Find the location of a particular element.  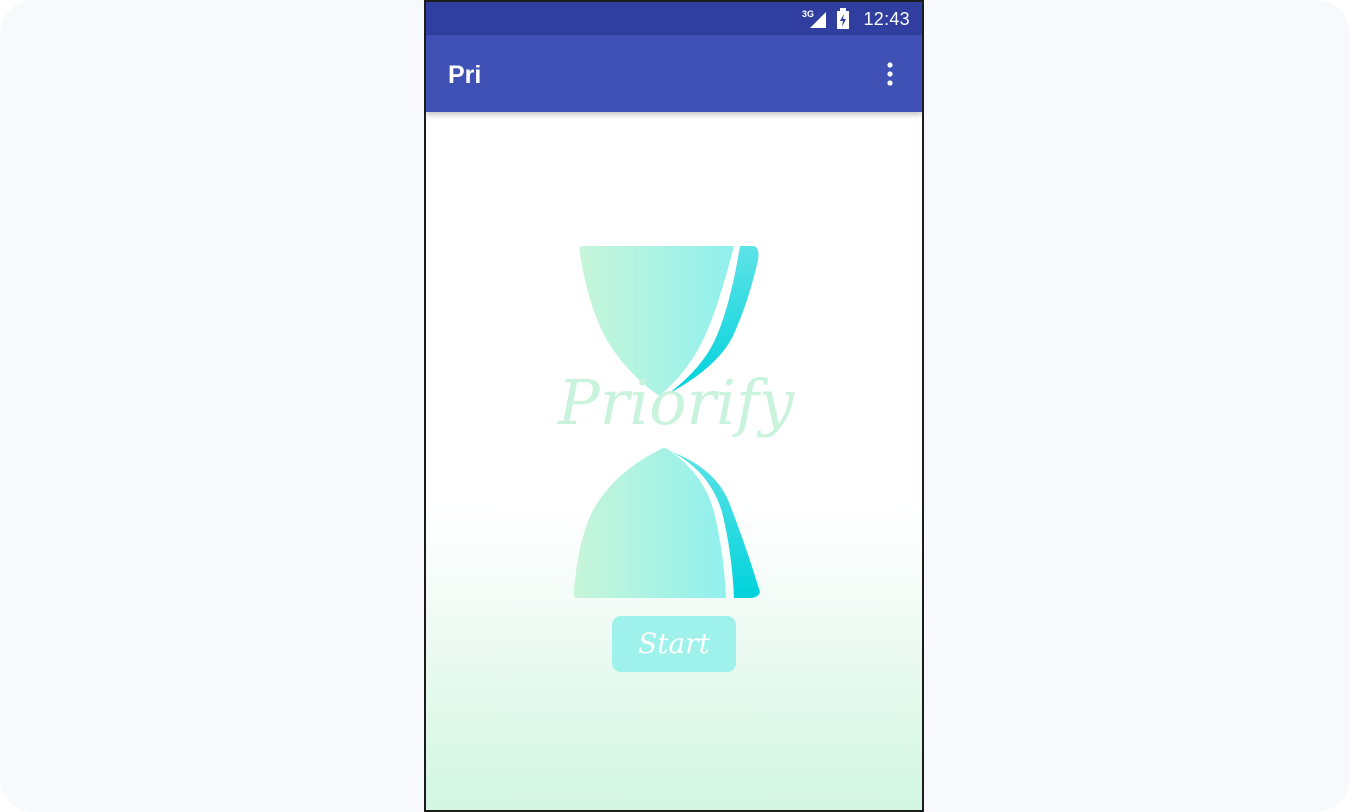

start-button: Start is located at coordinates (674, 644).